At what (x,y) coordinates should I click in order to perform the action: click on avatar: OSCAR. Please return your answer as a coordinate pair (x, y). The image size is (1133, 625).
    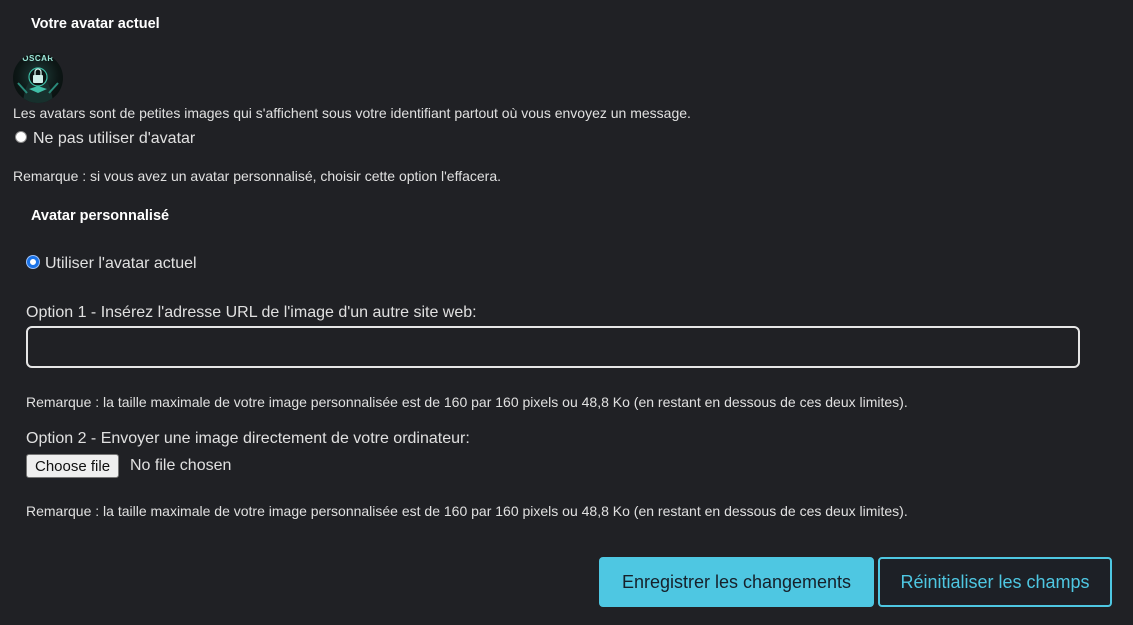
    Looking at the image, I should click on (38, 78).